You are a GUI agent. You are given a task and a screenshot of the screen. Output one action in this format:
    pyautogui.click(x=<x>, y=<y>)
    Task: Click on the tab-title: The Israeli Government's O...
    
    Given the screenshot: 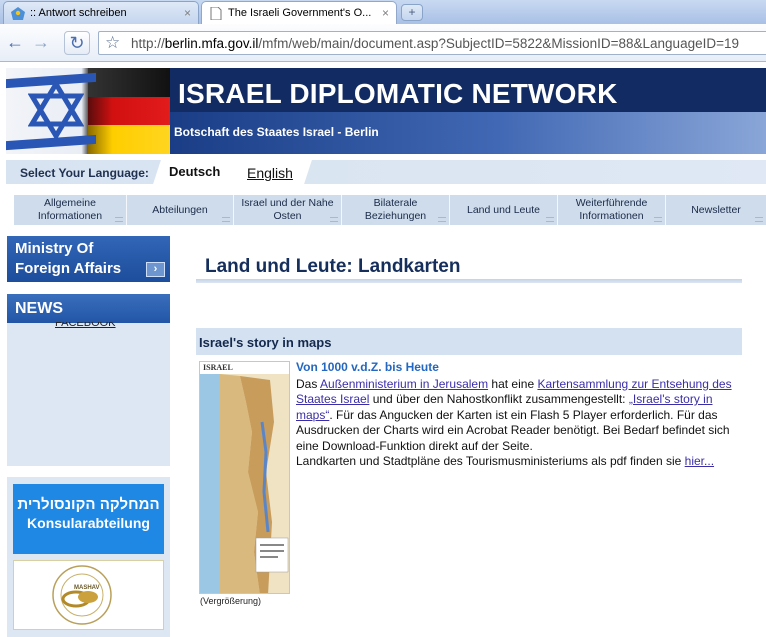 What is the action you would take?
    pyautogui.click(x=300, y=13)
    